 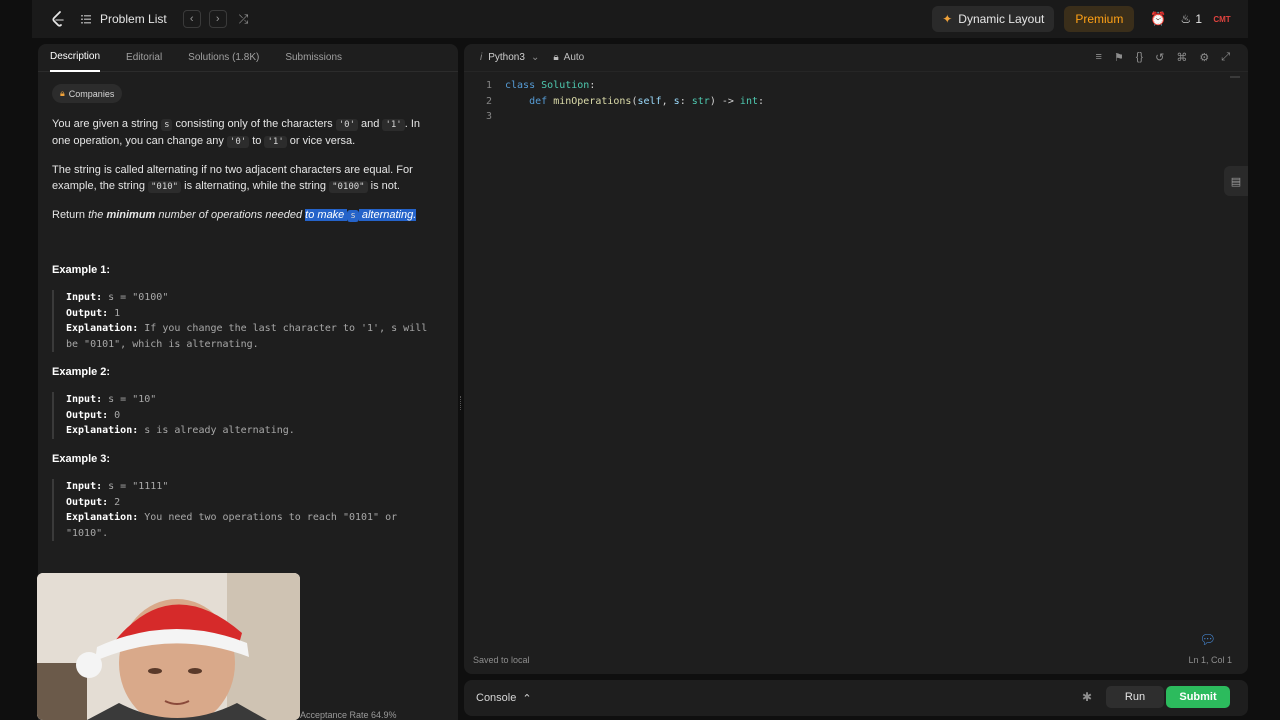 I want to click on line-number: 2, so click(x=488, y=101).